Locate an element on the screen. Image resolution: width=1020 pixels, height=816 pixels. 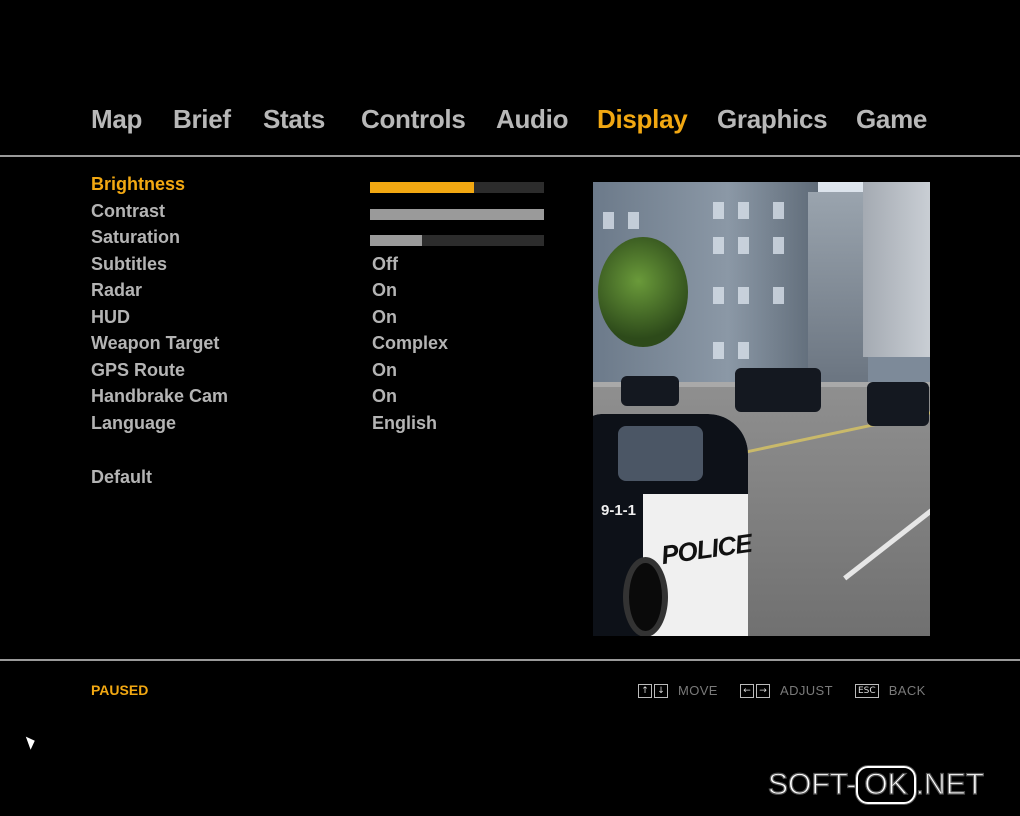
setting-handbrake-cam: Handbrake Cam On is located at coordinates (280, 399).